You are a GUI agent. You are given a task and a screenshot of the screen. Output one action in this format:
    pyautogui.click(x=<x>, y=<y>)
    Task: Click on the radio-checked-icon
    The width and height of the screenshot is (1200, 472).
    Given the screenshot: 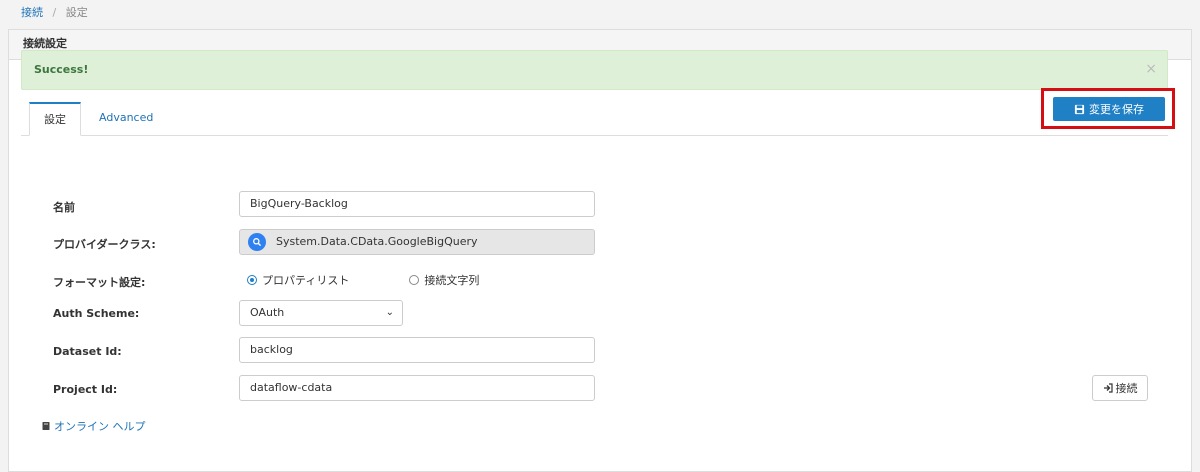 What is the action you would take?
    pyautogui.click(x=252, y=280)
    